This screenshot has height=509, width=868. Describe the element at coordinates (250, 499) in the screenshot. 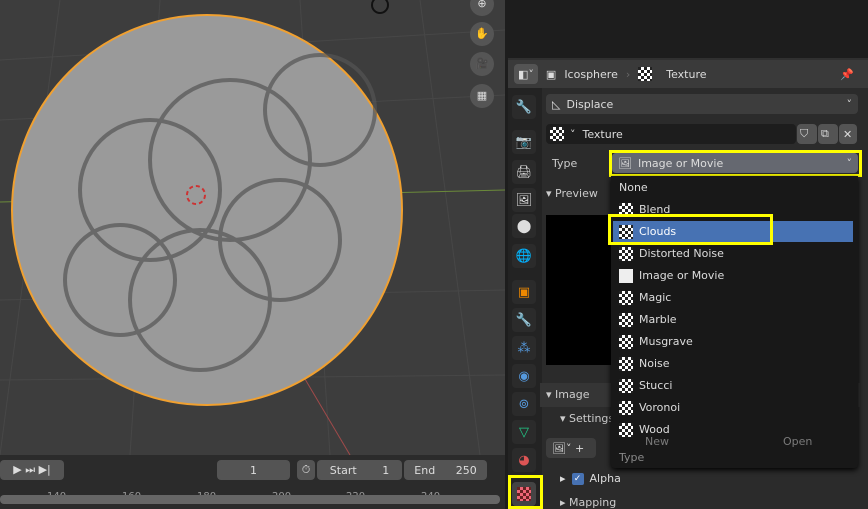

I see `timeline-scrollbar` at that location.